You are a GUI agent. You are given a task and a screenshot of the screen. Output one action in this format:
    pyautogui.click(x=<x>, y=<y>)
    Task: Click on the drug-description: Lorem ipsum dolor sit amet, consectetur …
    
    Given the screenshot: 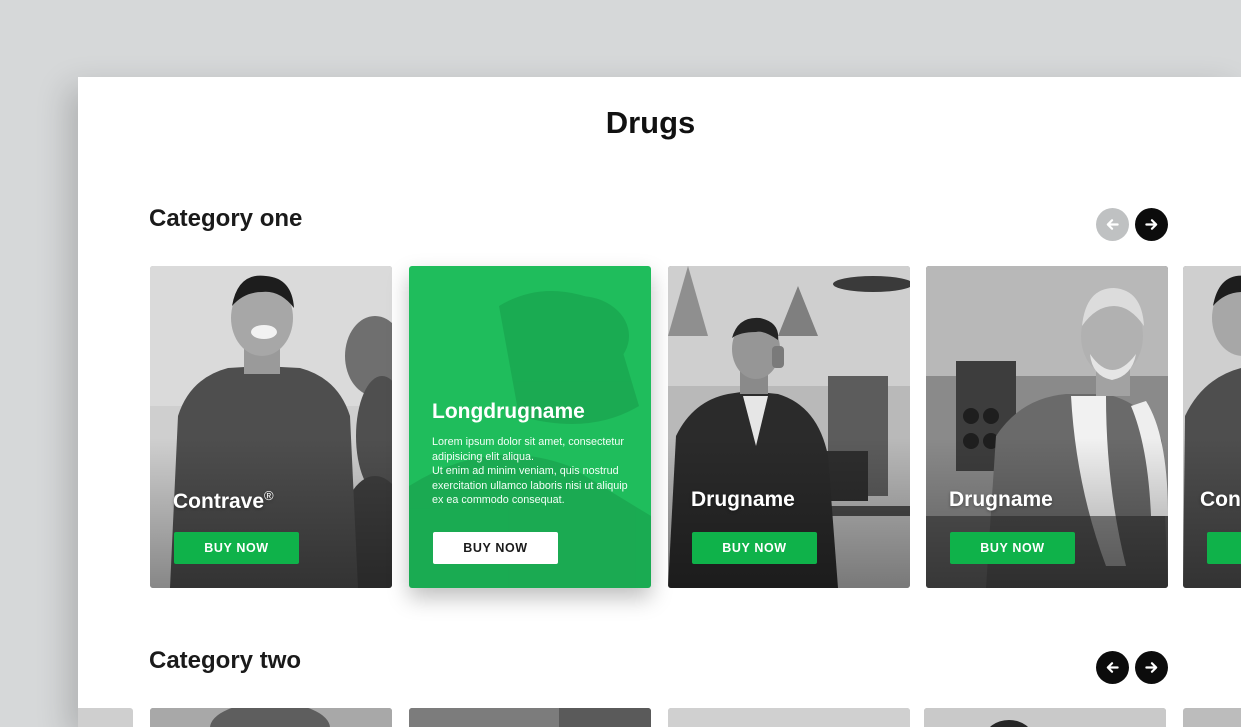 What is the action you would take?
    pyautogui.click(x=537, y=471)
    